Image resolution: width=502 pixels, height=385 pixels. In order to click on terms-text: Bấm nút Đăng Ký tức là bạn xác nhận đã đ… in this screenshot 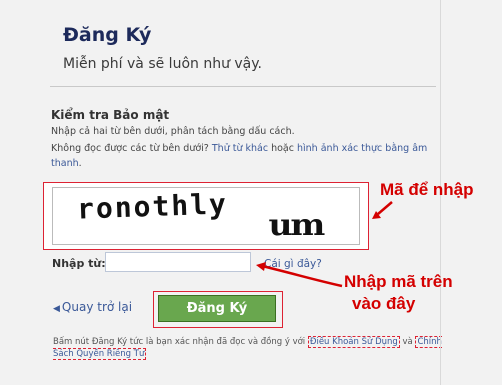, I will do `click(180, 342)`.